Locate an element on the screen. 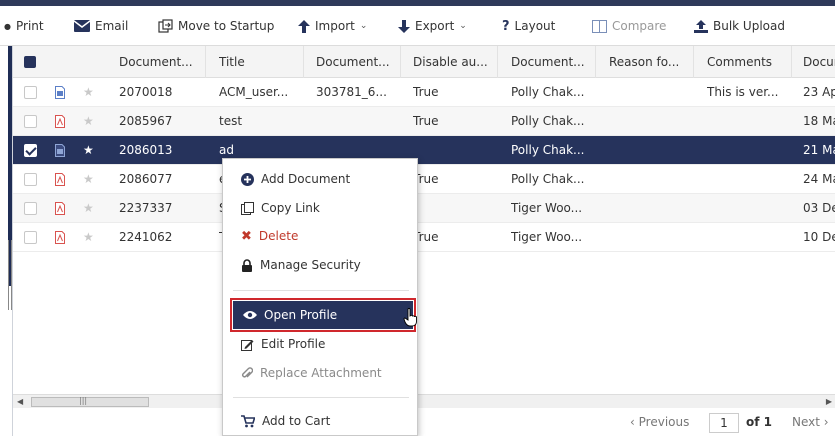  copy-icon is located at coordinates (247, 208).